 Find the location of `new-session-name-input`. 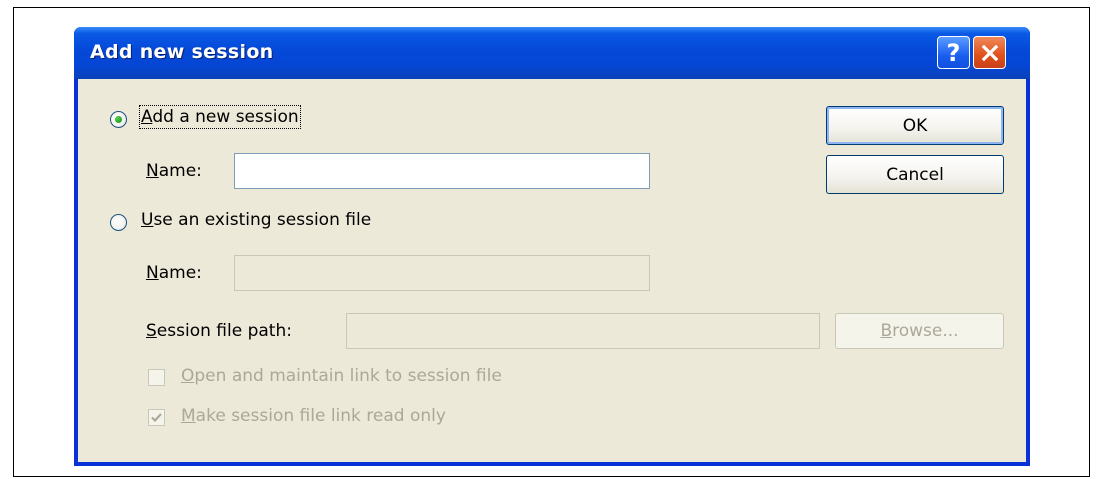

new-session-name-input is located at coordinates (442, 171).